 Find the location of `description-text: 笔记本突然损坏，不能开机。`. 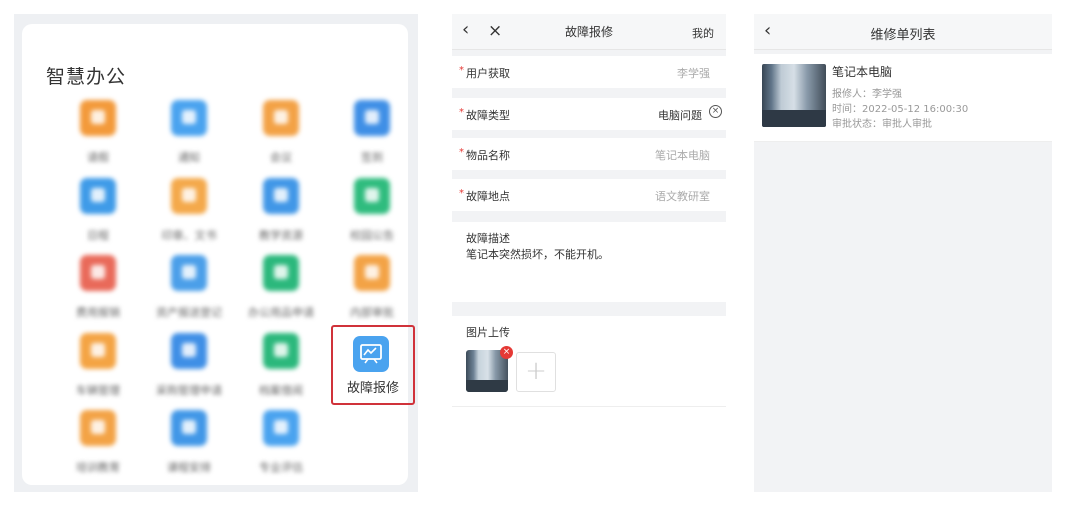

description-text: 笔记本突然损坏，不能开机。 is located at coordinates (537, 254).